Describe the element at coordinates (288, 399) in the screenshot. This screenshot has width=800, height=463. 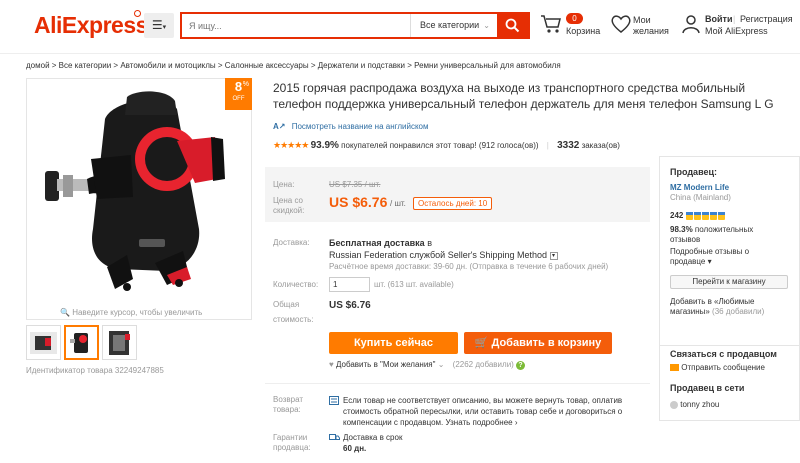
I see `returns-label-1: Возврат` at that location.